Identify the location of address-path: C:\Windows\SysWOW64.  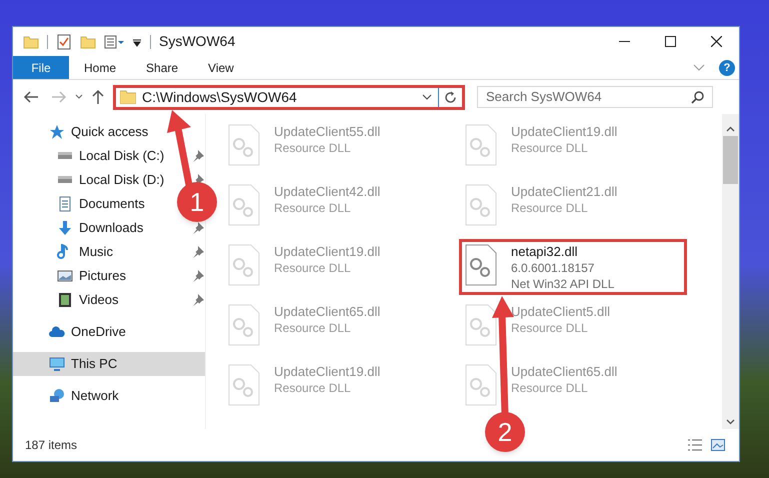
(220, 97).